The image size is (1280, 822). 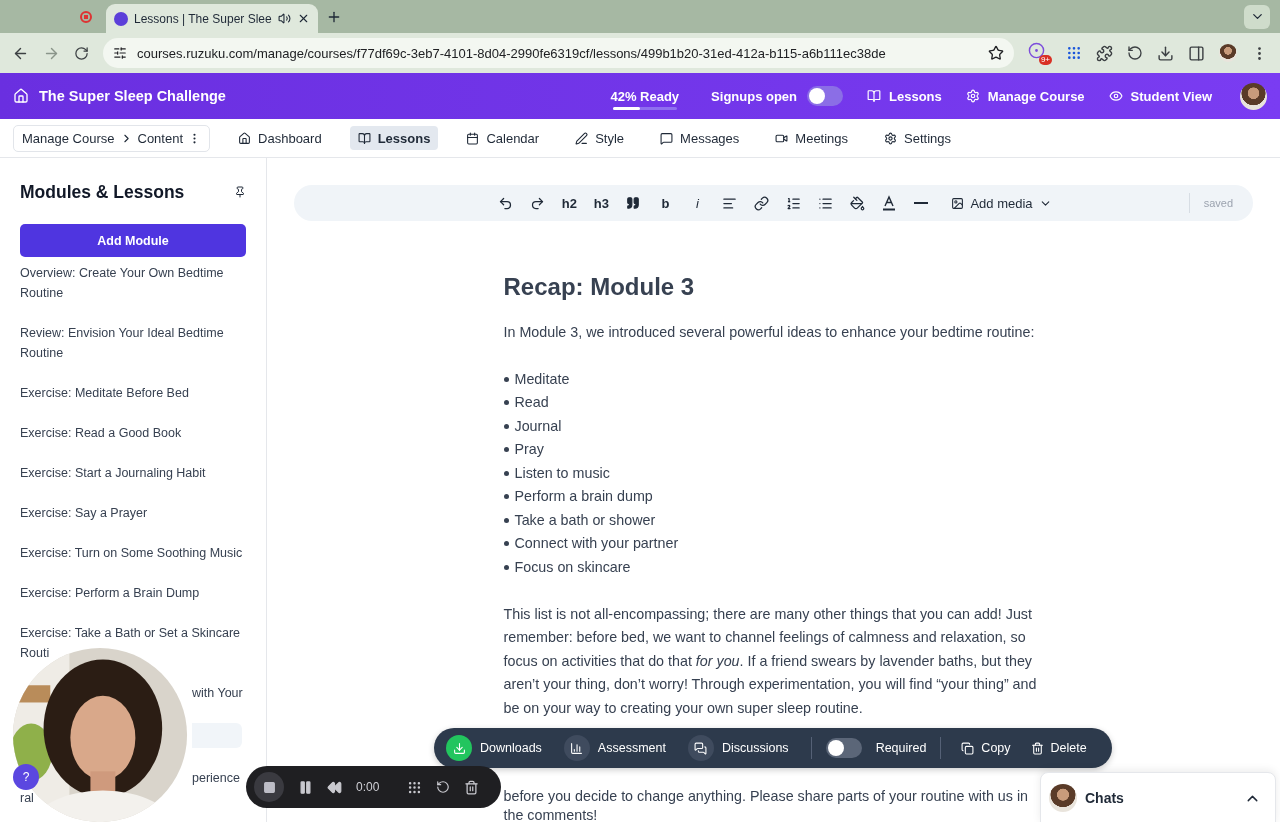 I want to click on add-media-button: Add media, so click(x=1001, y=203).